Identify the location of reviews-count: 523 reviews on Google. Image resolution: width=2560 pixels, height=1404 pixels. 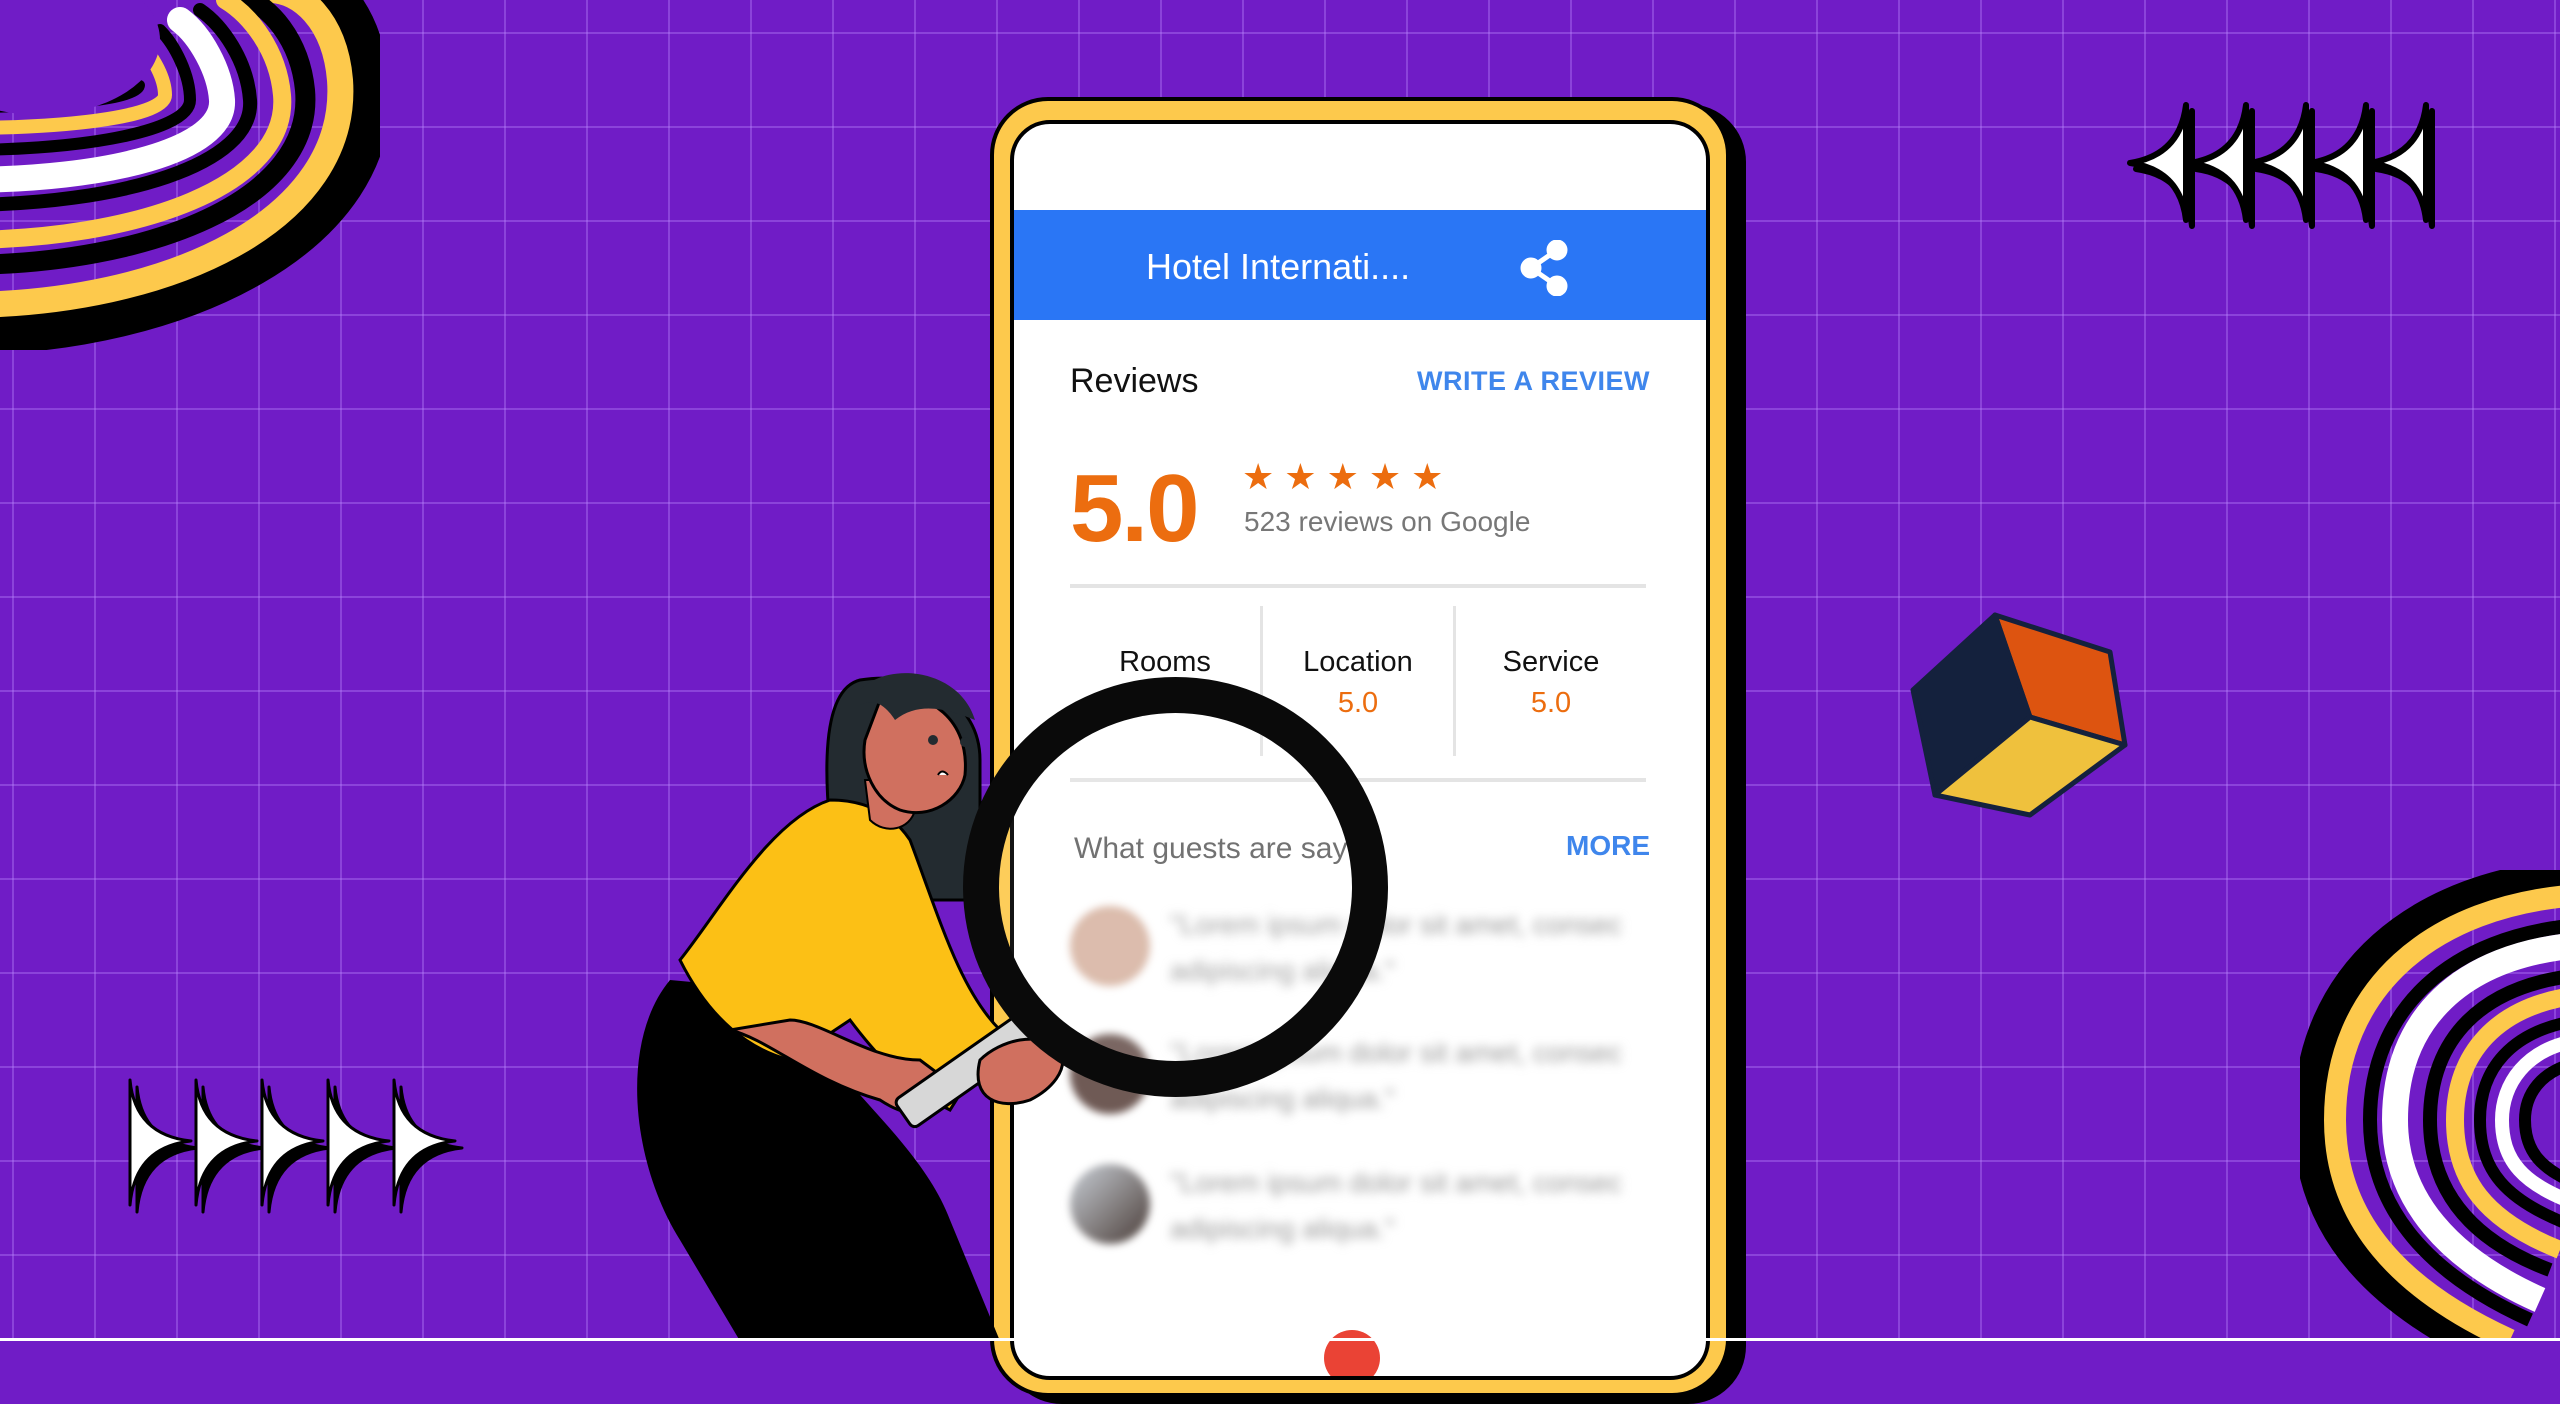
(1387, 521).